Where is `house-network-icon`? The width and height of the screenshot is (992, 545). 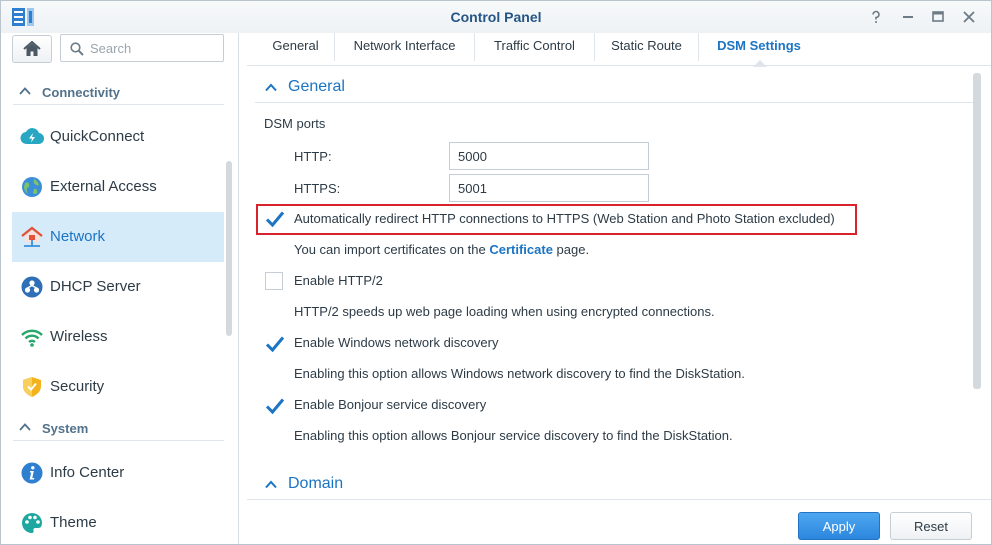 house-network-icon is located at coordinates (32, 236).